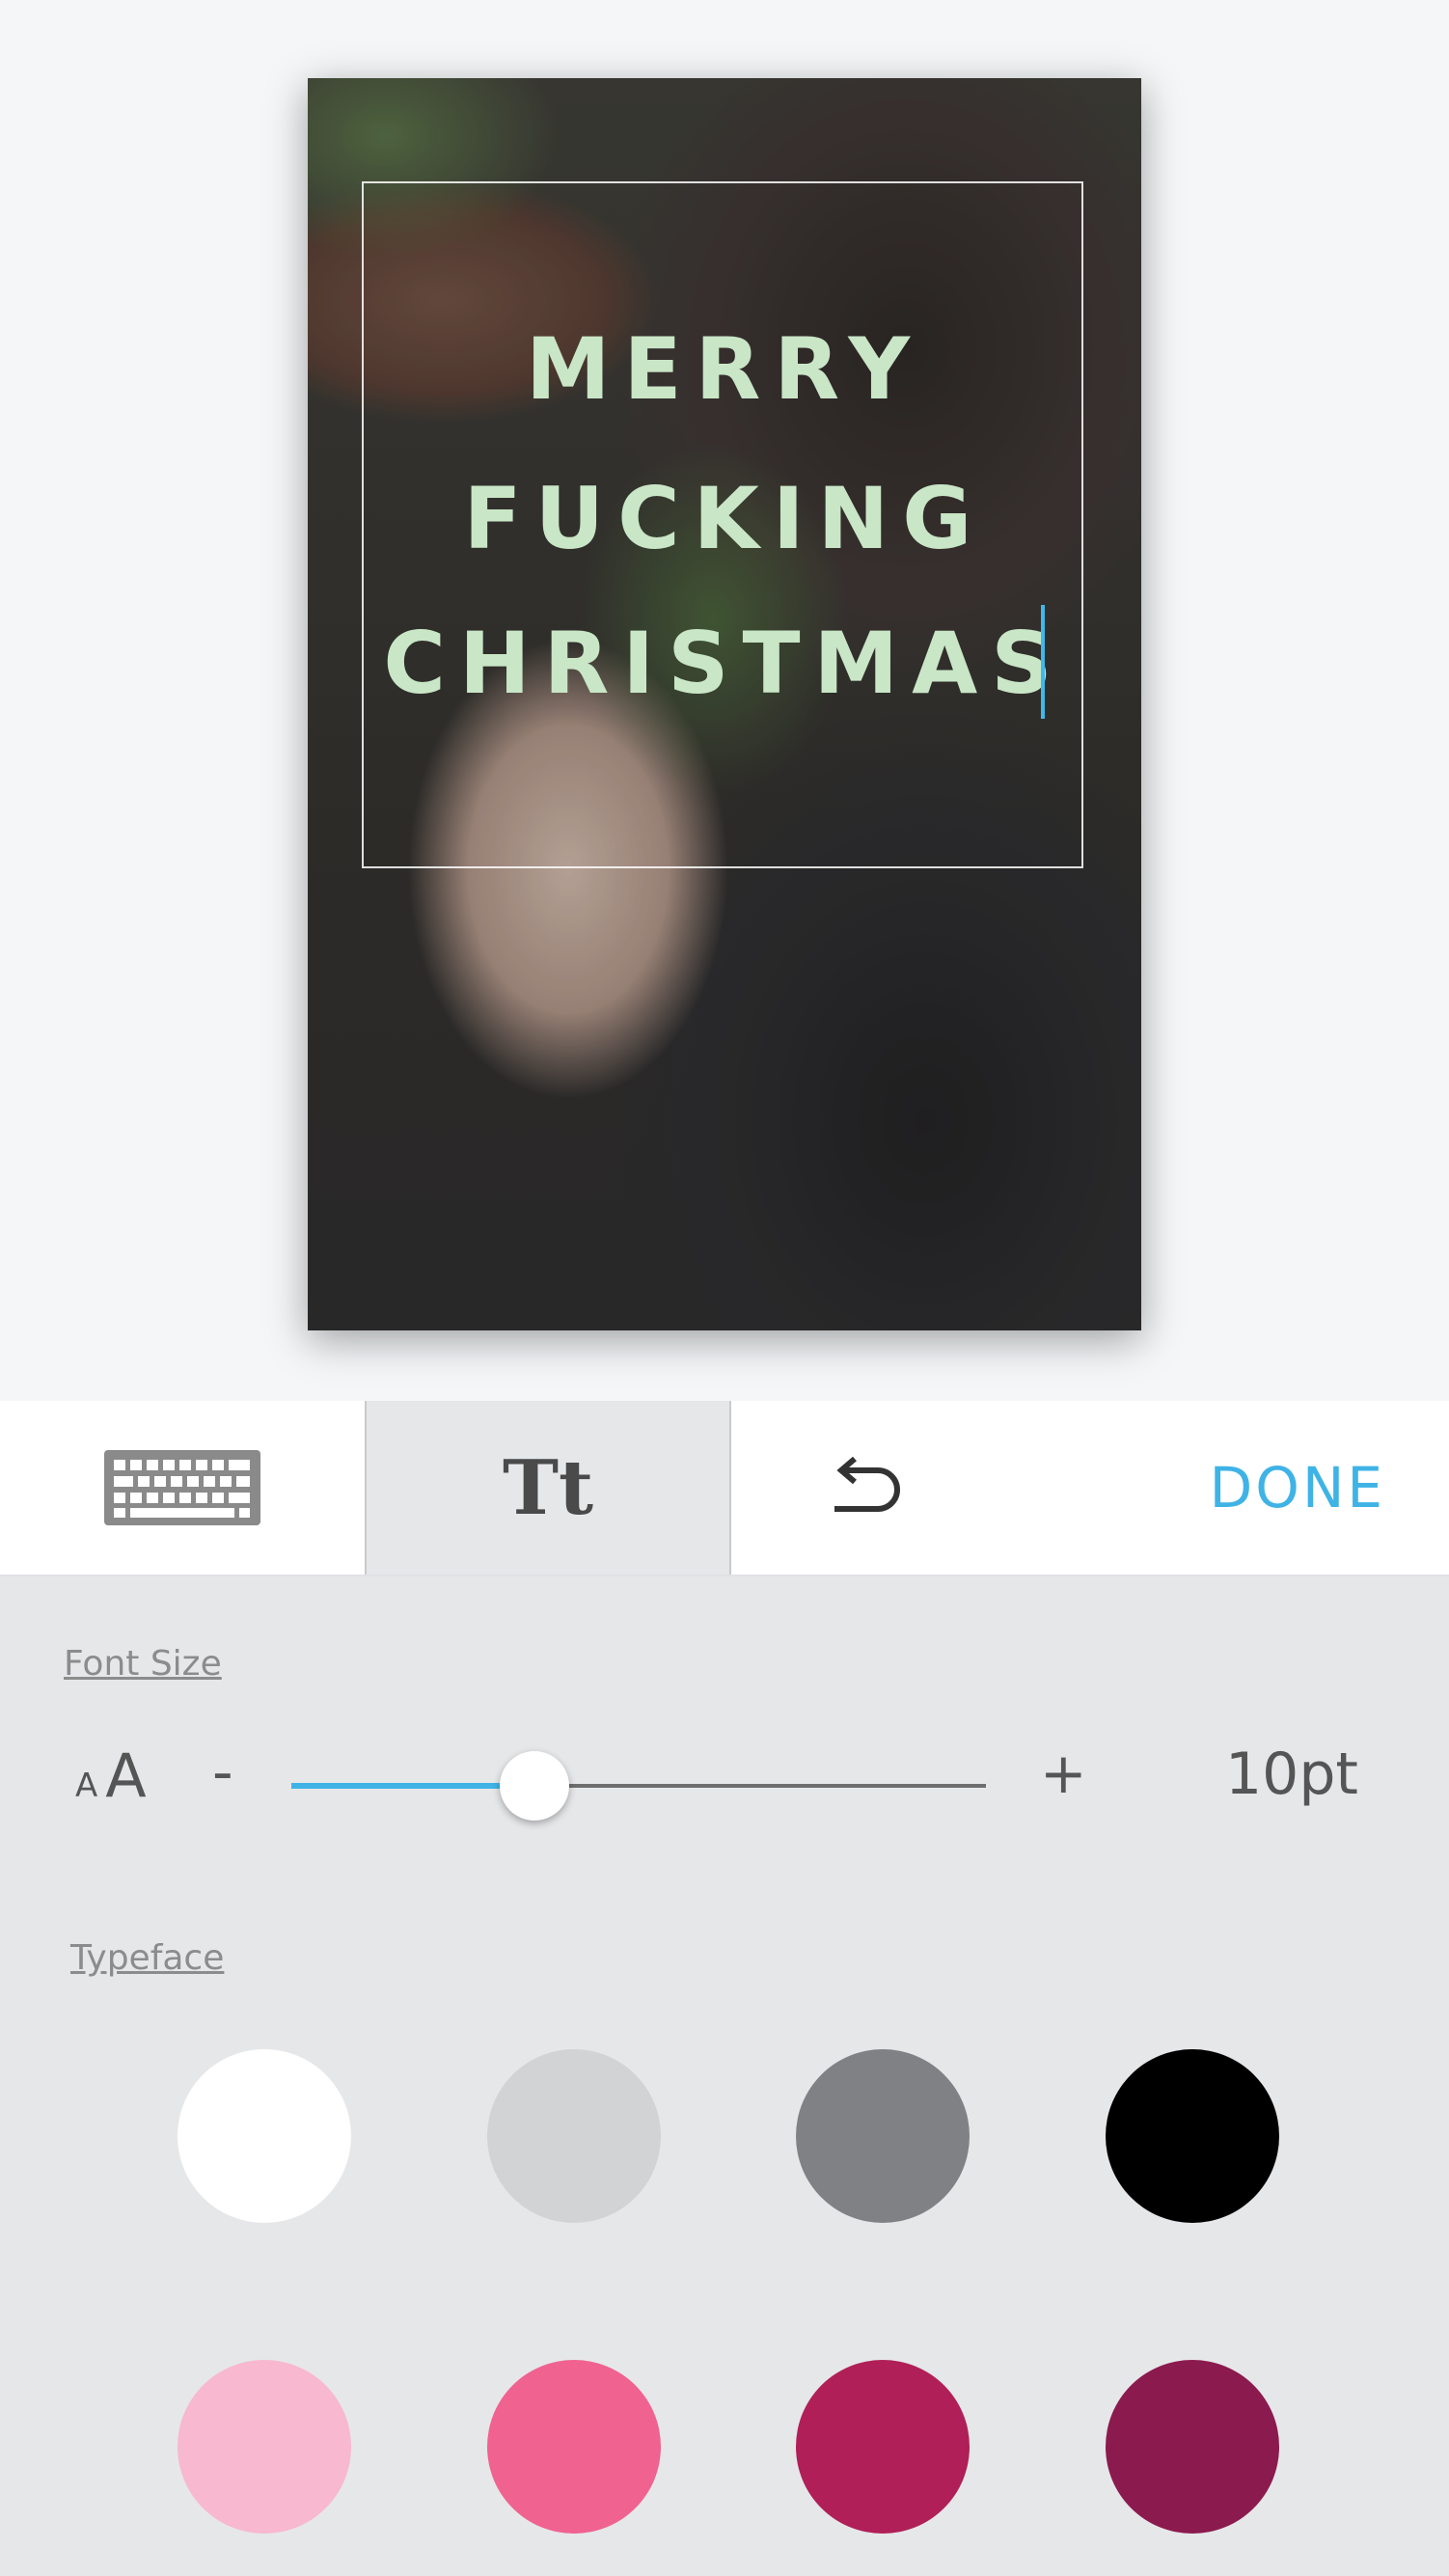 This screenshot has width=1449, height=2576. I want to click on font-size-icon: AA, so click(111, 1776).